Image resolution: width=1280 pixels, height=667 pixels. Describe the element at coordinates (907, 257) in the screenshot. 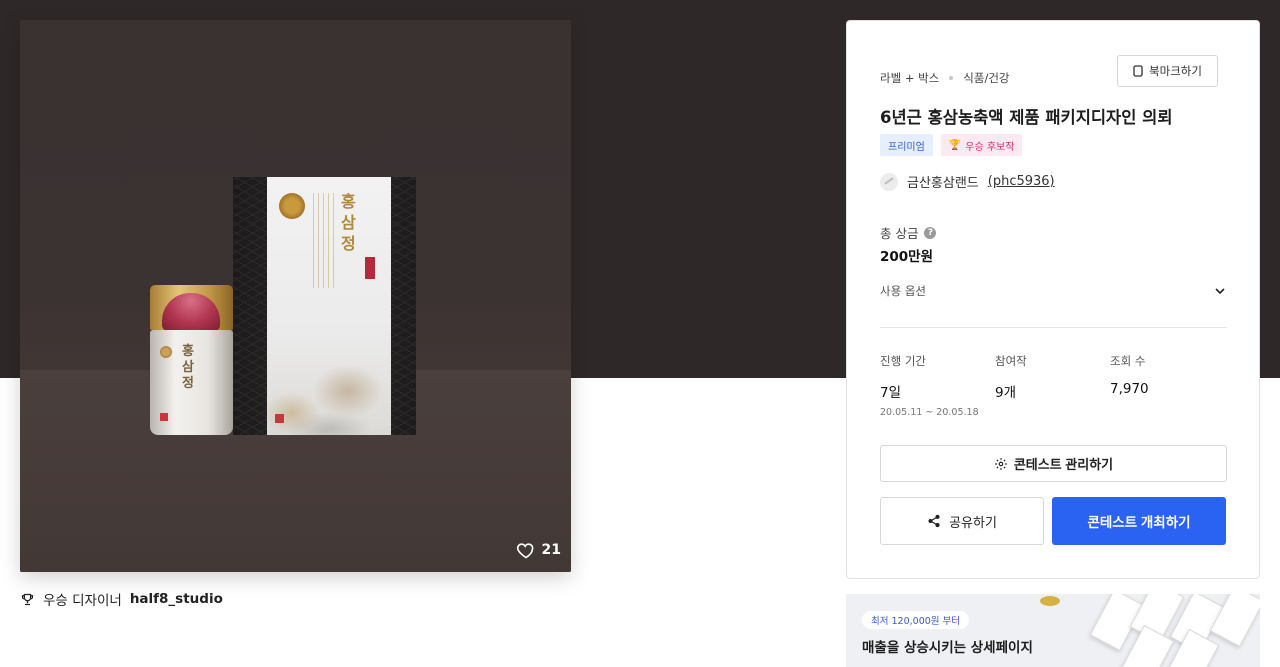

I see `prize-value: 200만원` at that location.